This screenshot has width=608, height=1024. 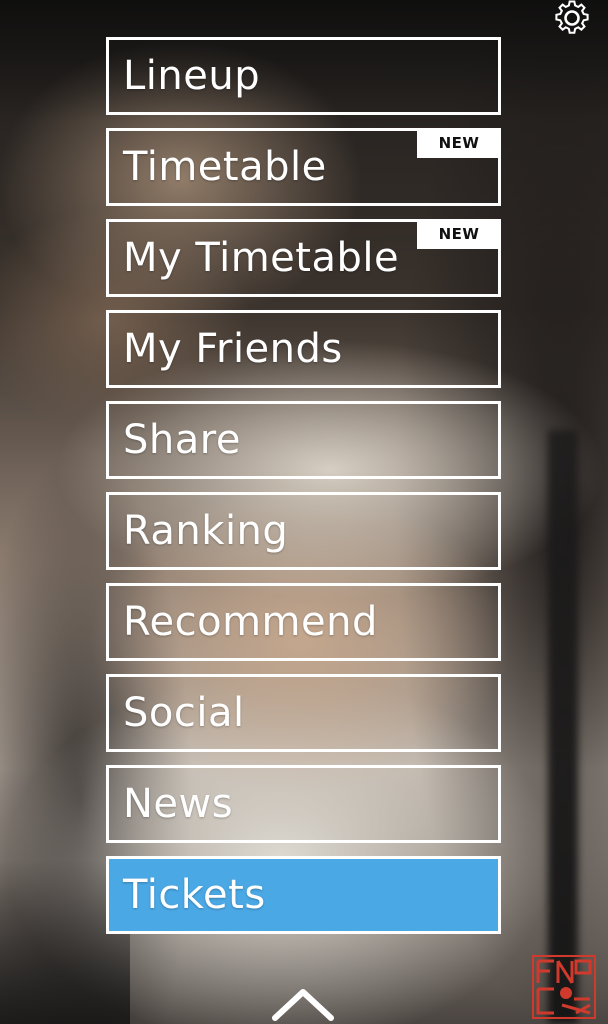 What do you see at coordinates (303, 531) in the screenshot?
I see `menu-item-ranking: Ranking` at bounding box center [303, 531].